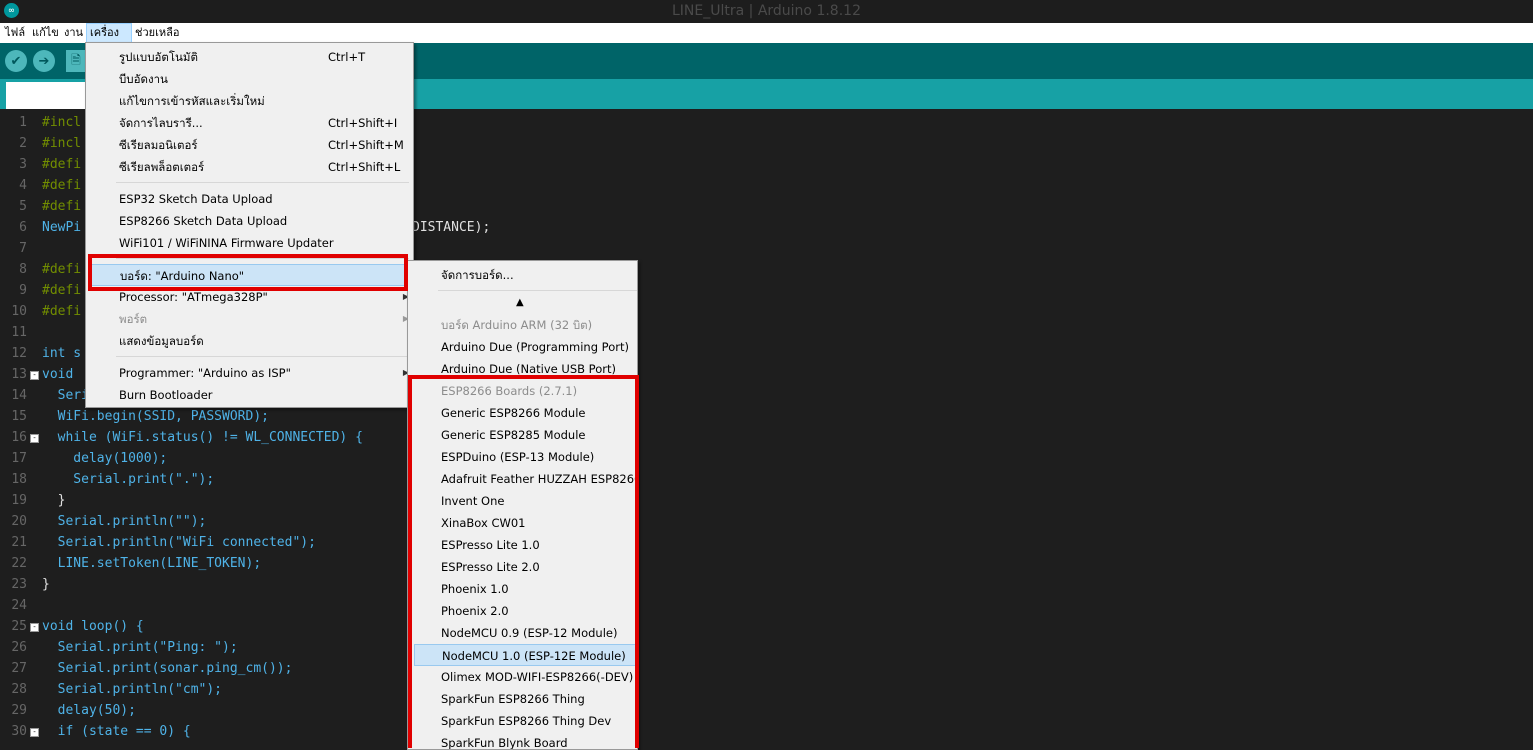  I want to click on line-number: 10, so click(19, 311).